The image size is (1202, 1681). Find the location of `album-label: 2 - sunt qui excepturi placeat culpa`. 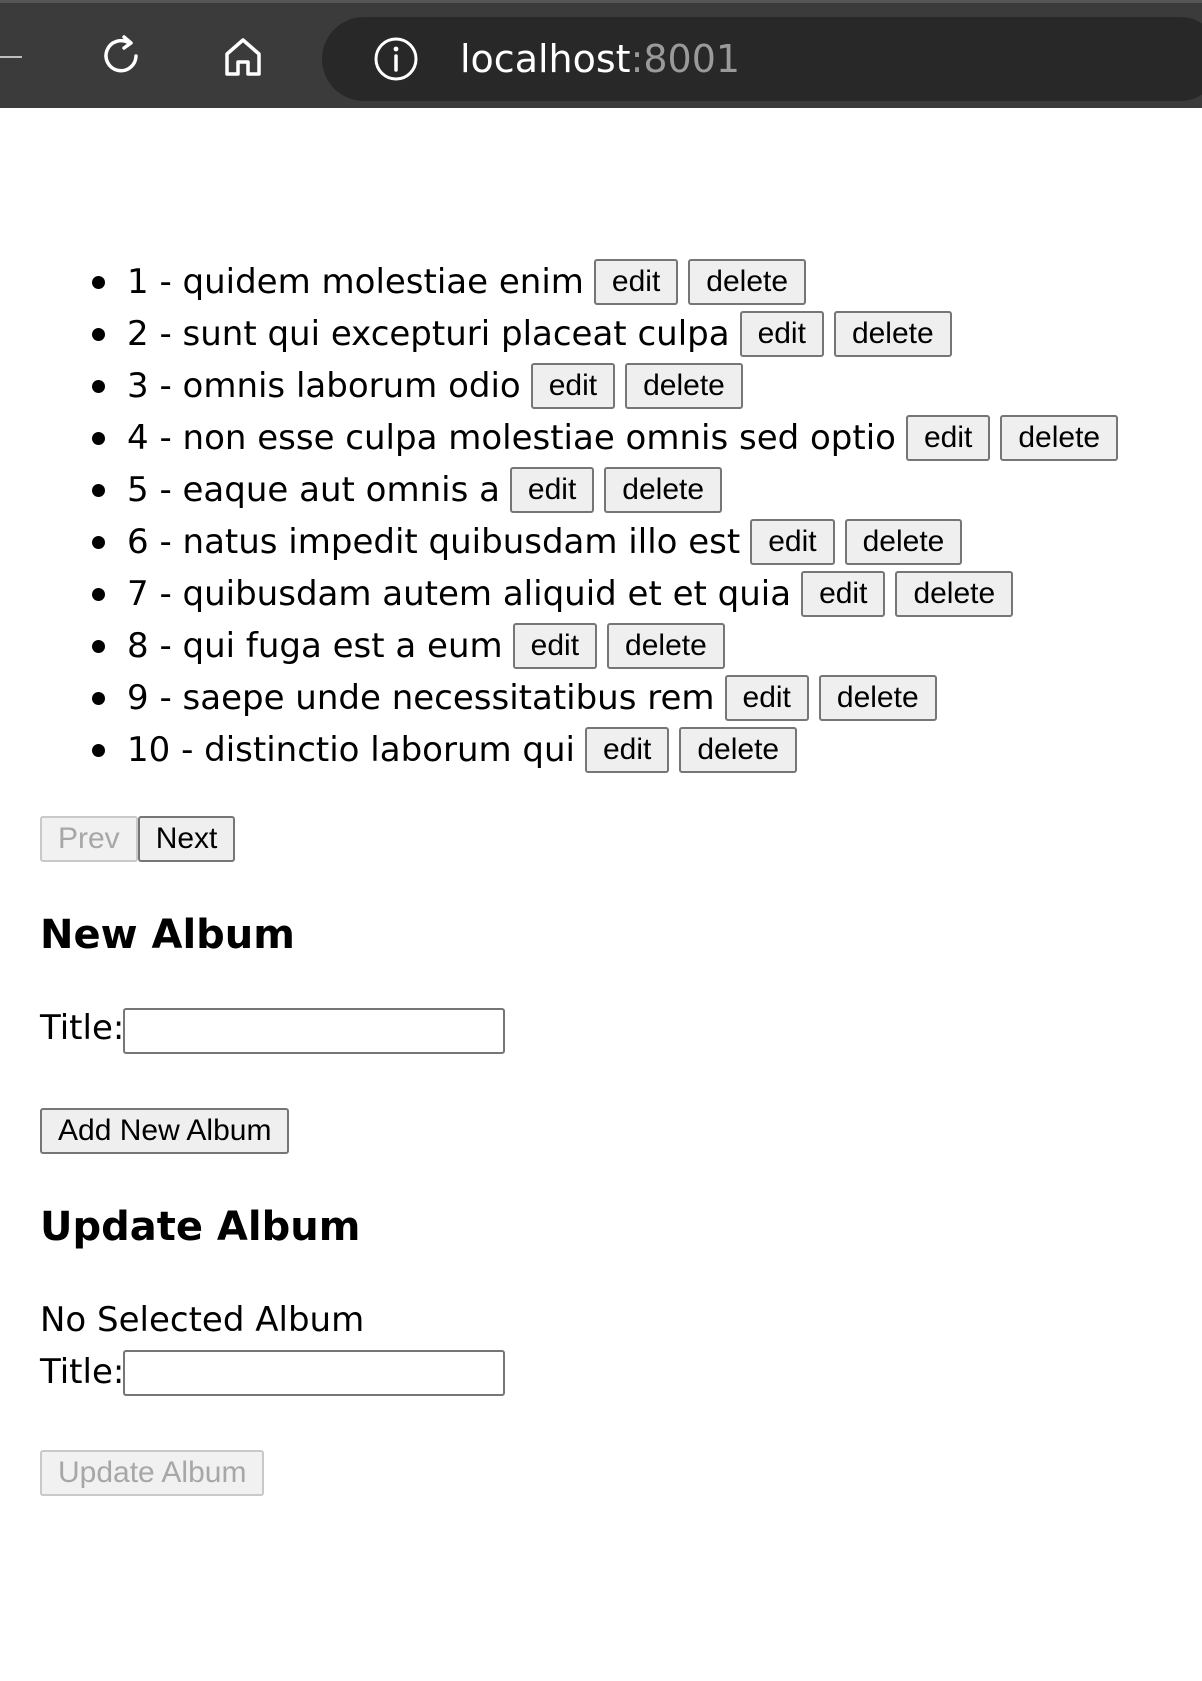

album-label: 2 - sunt qui excepturi placeat culpa is located at coordinates (428, 334).